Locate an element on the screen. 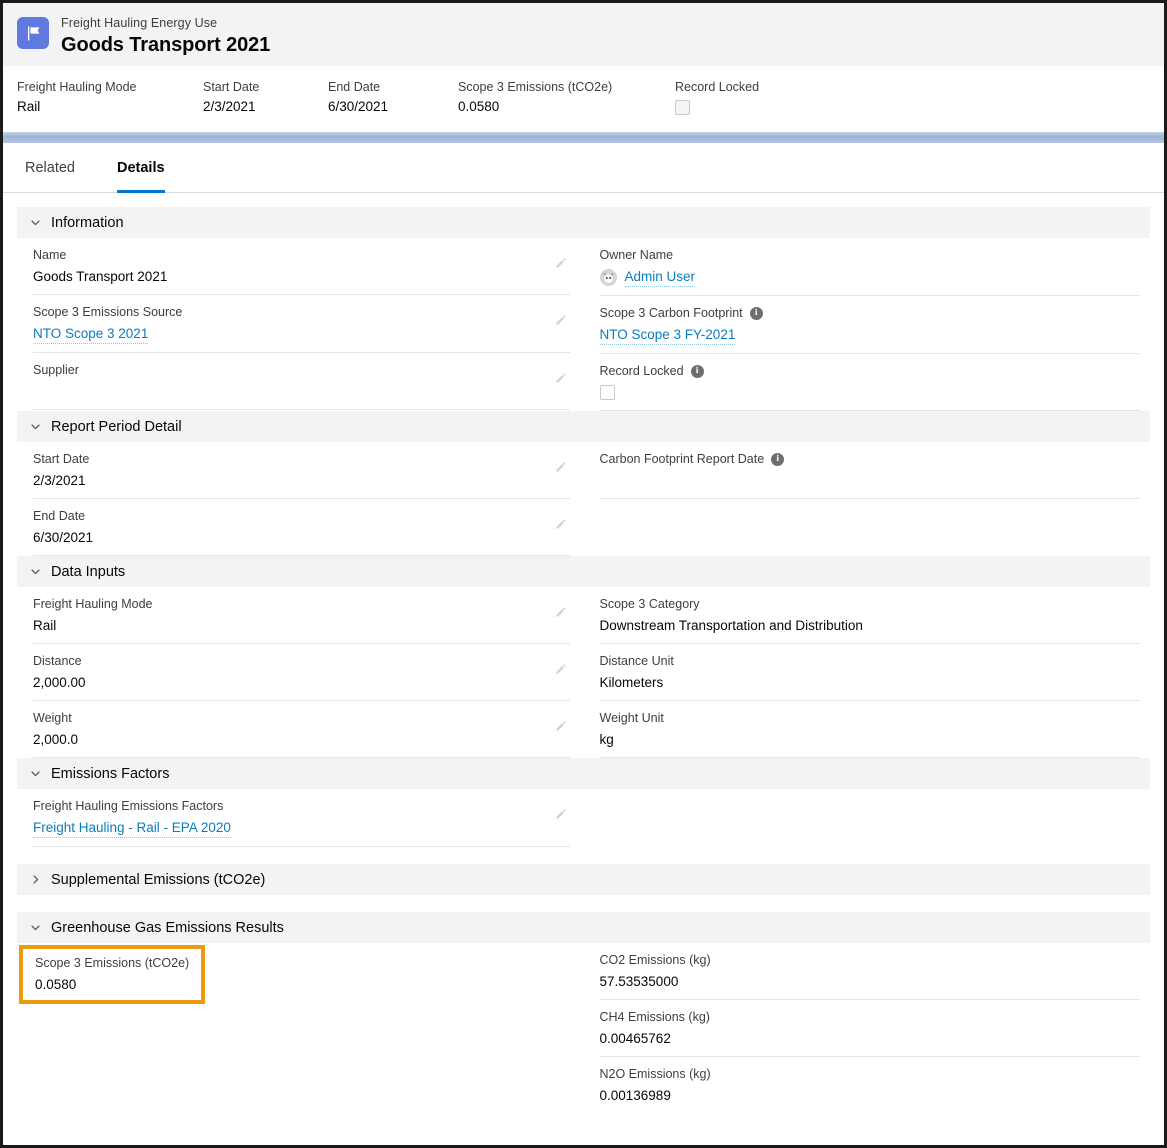 This screenshot has width=1167, height=1148. field-value: Admin User is located at coordinates (870, 277).